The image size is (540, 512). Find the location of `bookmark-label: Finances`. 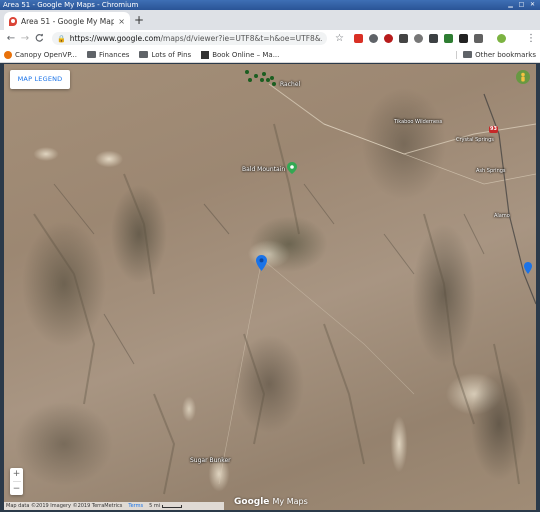

bookmark-label: Finances is located at coordinates (114, 54).